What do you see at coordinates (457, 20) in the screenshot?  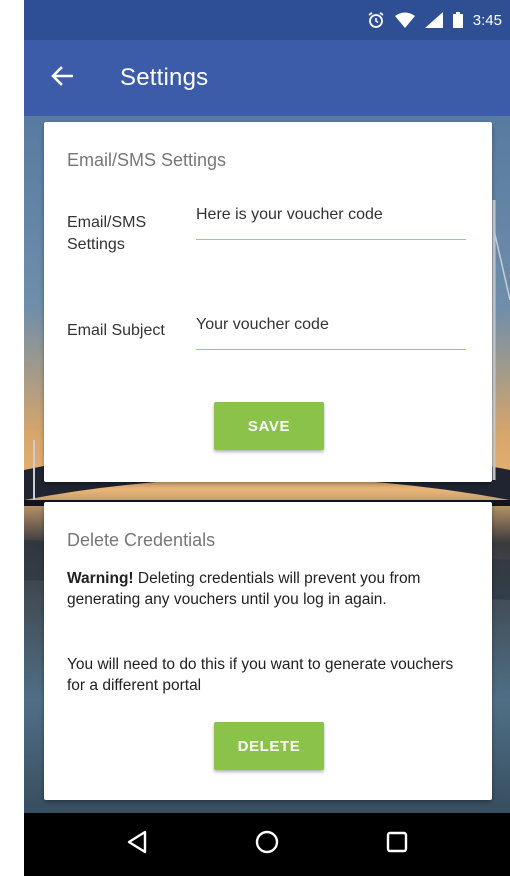 I see `battery-icon` at bounding box center [457, 20].